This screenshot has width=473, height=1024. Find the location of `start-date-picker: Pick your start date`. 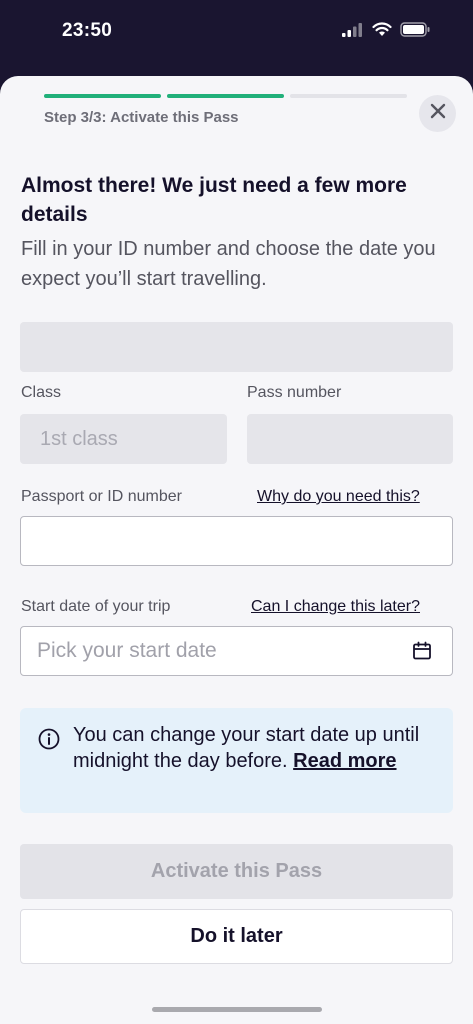

start-date-picker: Pick your start date is located at coordinates (236, 651).